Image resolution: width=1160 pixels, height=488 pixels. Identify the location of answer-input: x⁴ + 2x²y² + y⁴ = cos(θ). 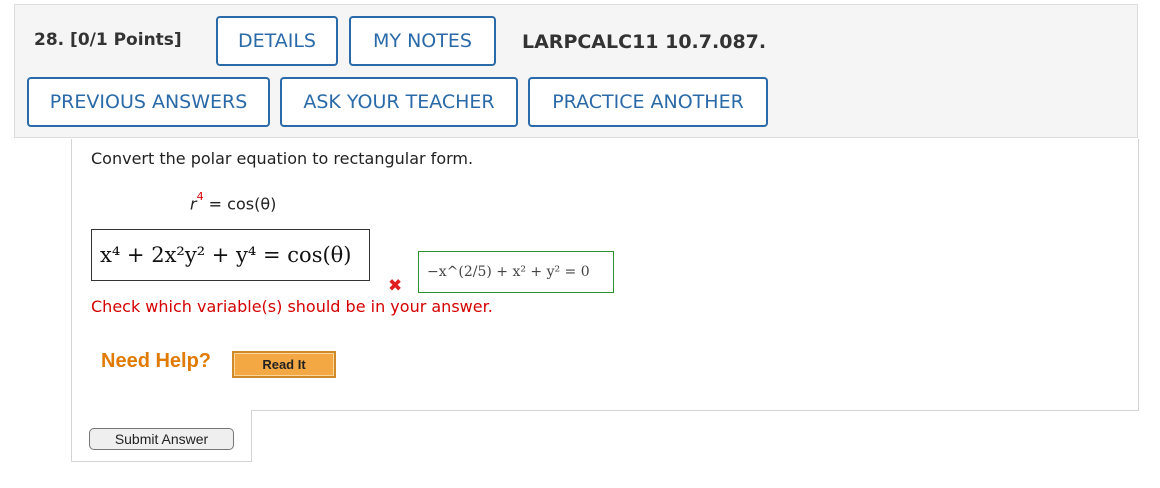
(230, 255).